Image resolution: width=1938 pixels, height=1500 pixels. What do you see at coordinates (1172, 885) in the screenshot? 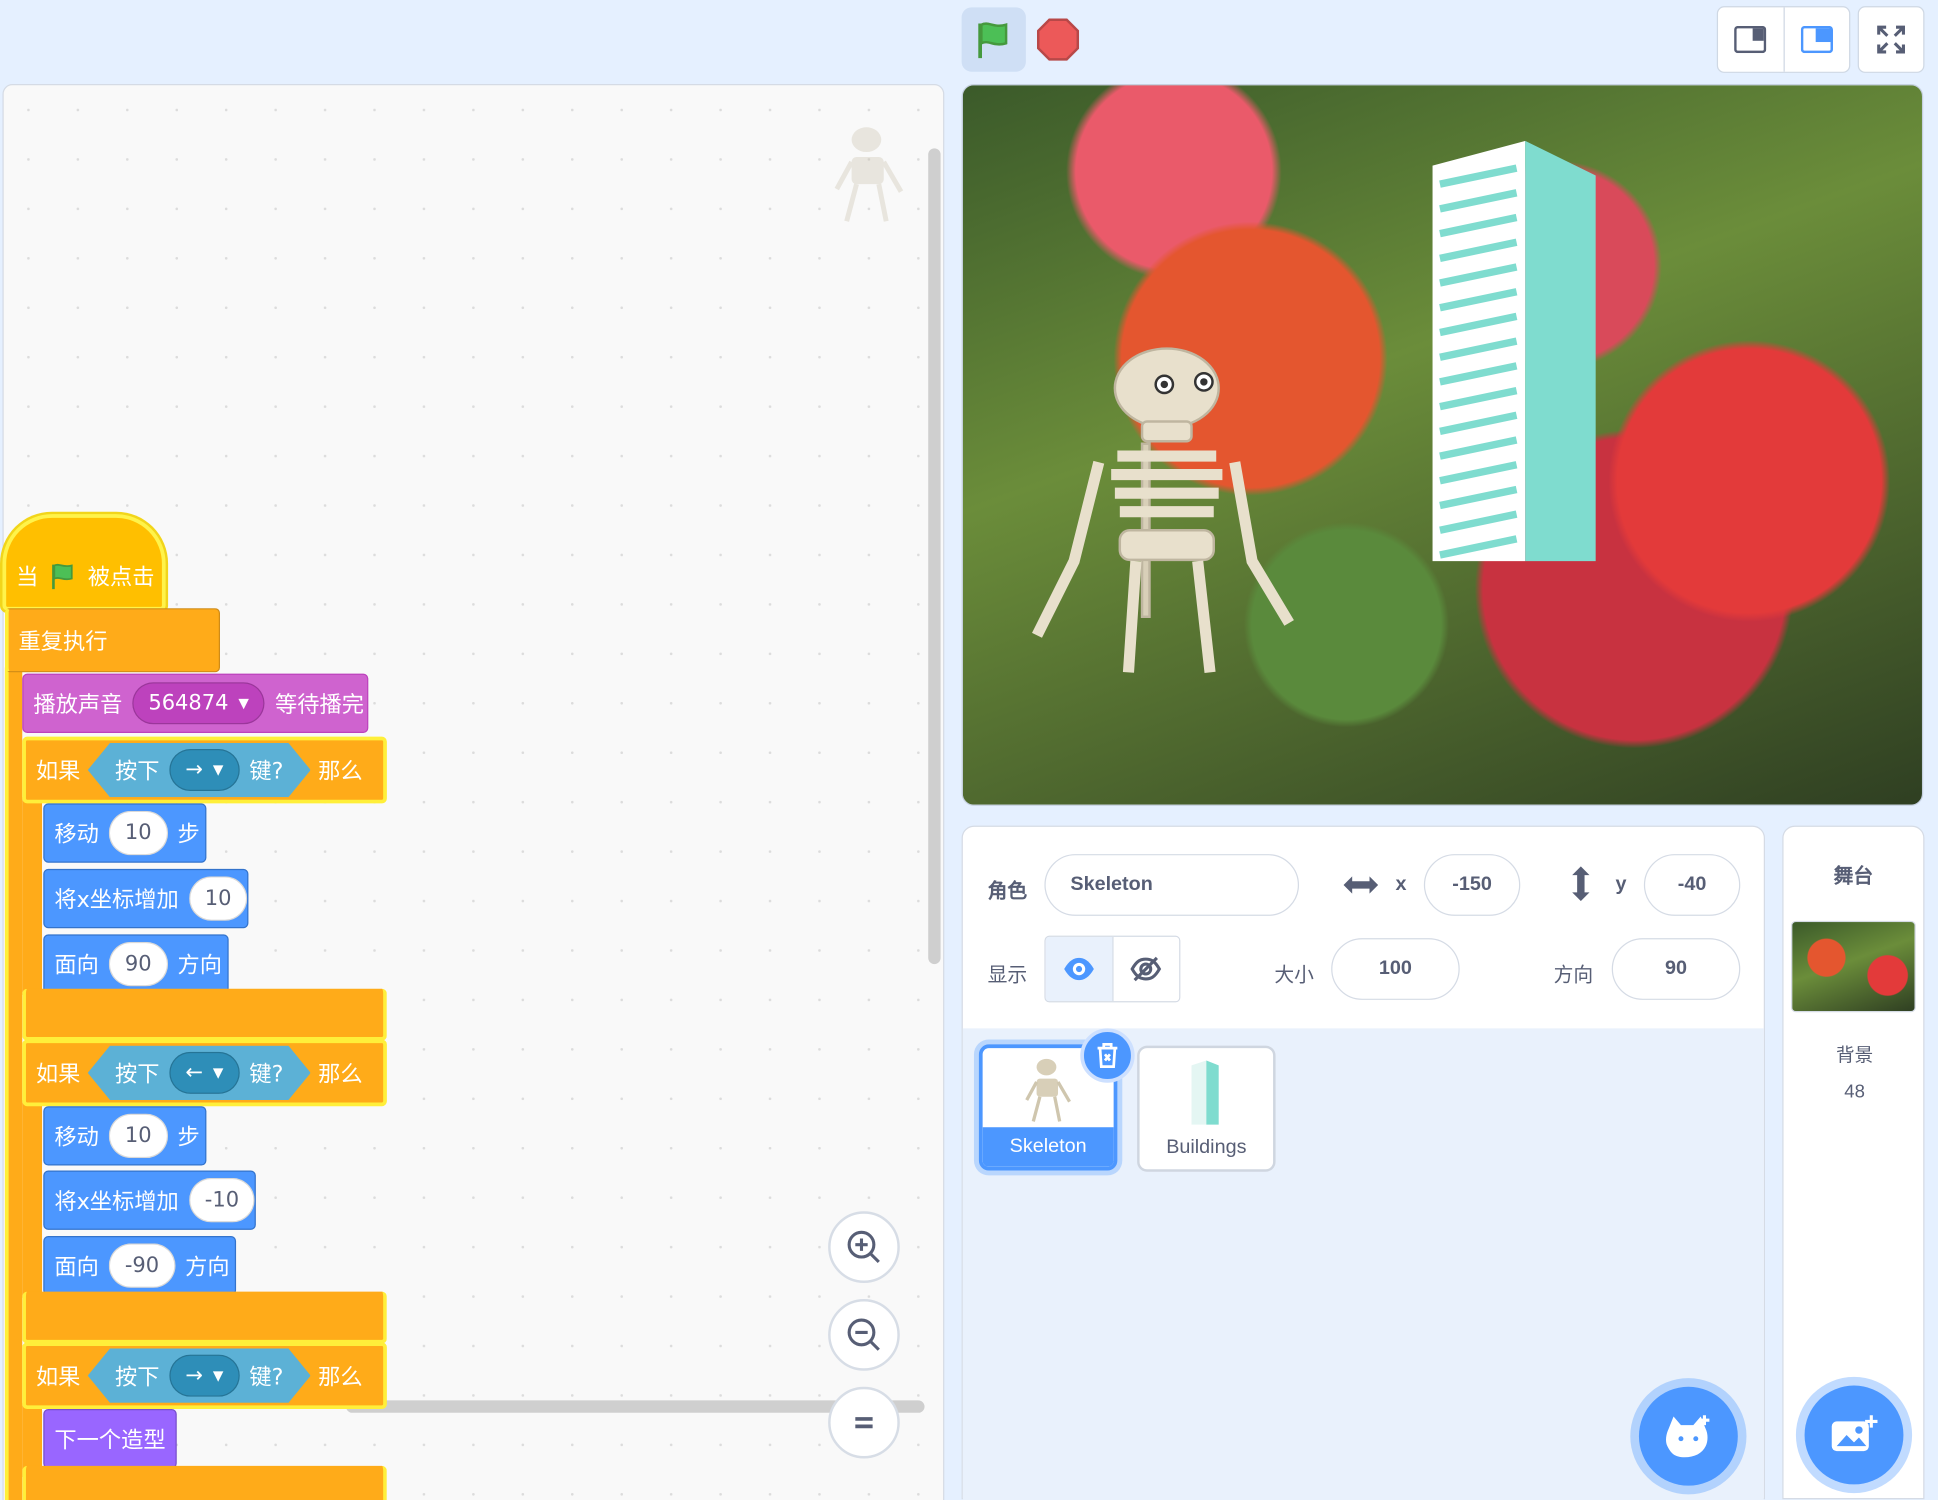
I see `sprite-name-input: Skeleton` at bounding box center [1172, 885].